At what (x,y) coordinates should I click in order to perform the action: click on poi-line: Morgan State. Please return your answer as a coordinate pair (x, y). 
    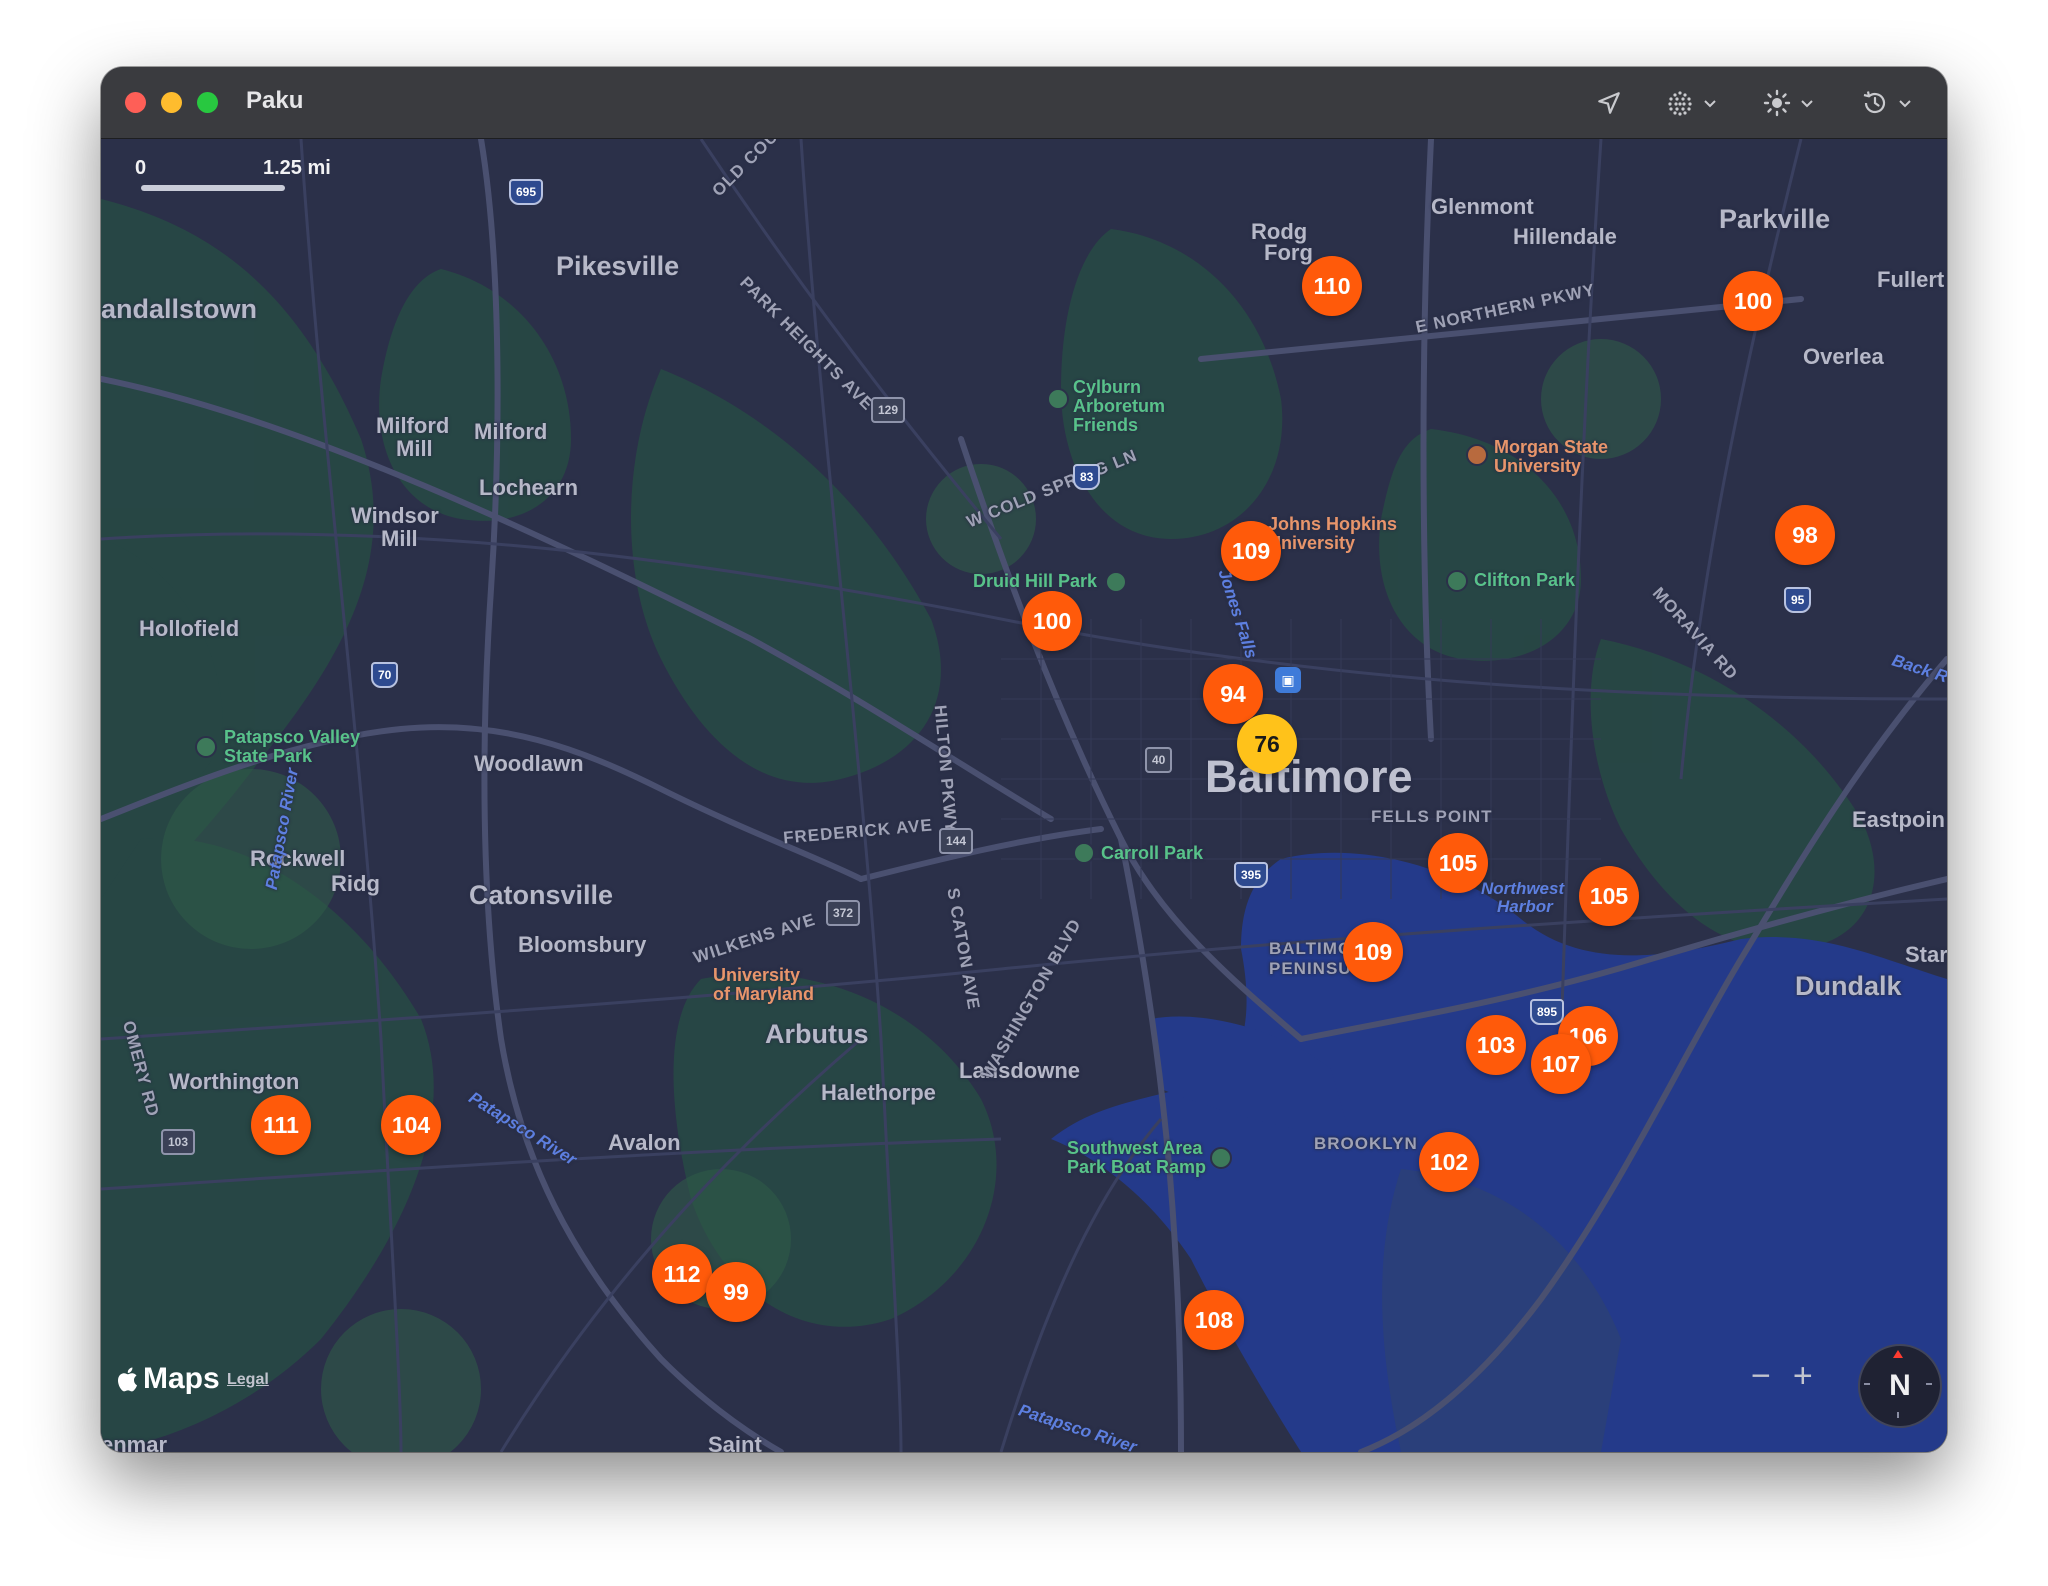
    Looking at the image, I should click on (1551, 447).